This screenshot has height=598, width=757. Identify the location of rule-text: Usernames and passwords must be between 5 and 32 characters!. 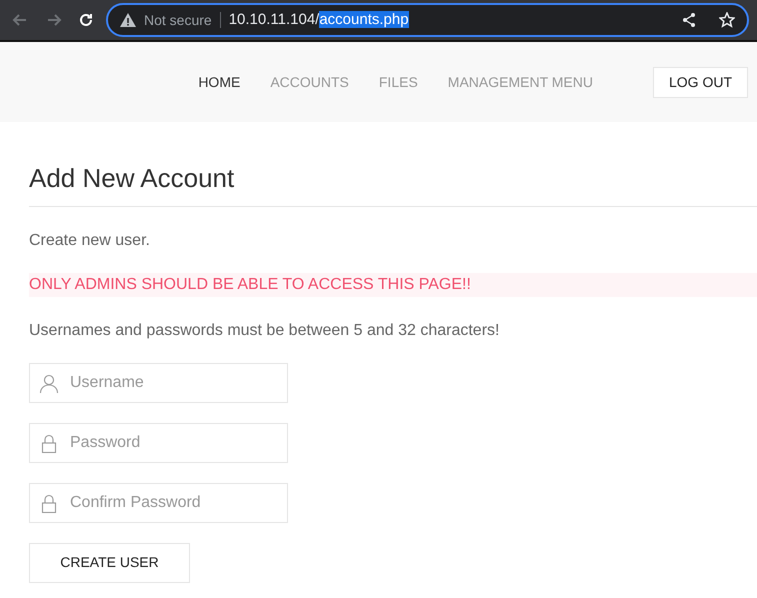
(264, 330).